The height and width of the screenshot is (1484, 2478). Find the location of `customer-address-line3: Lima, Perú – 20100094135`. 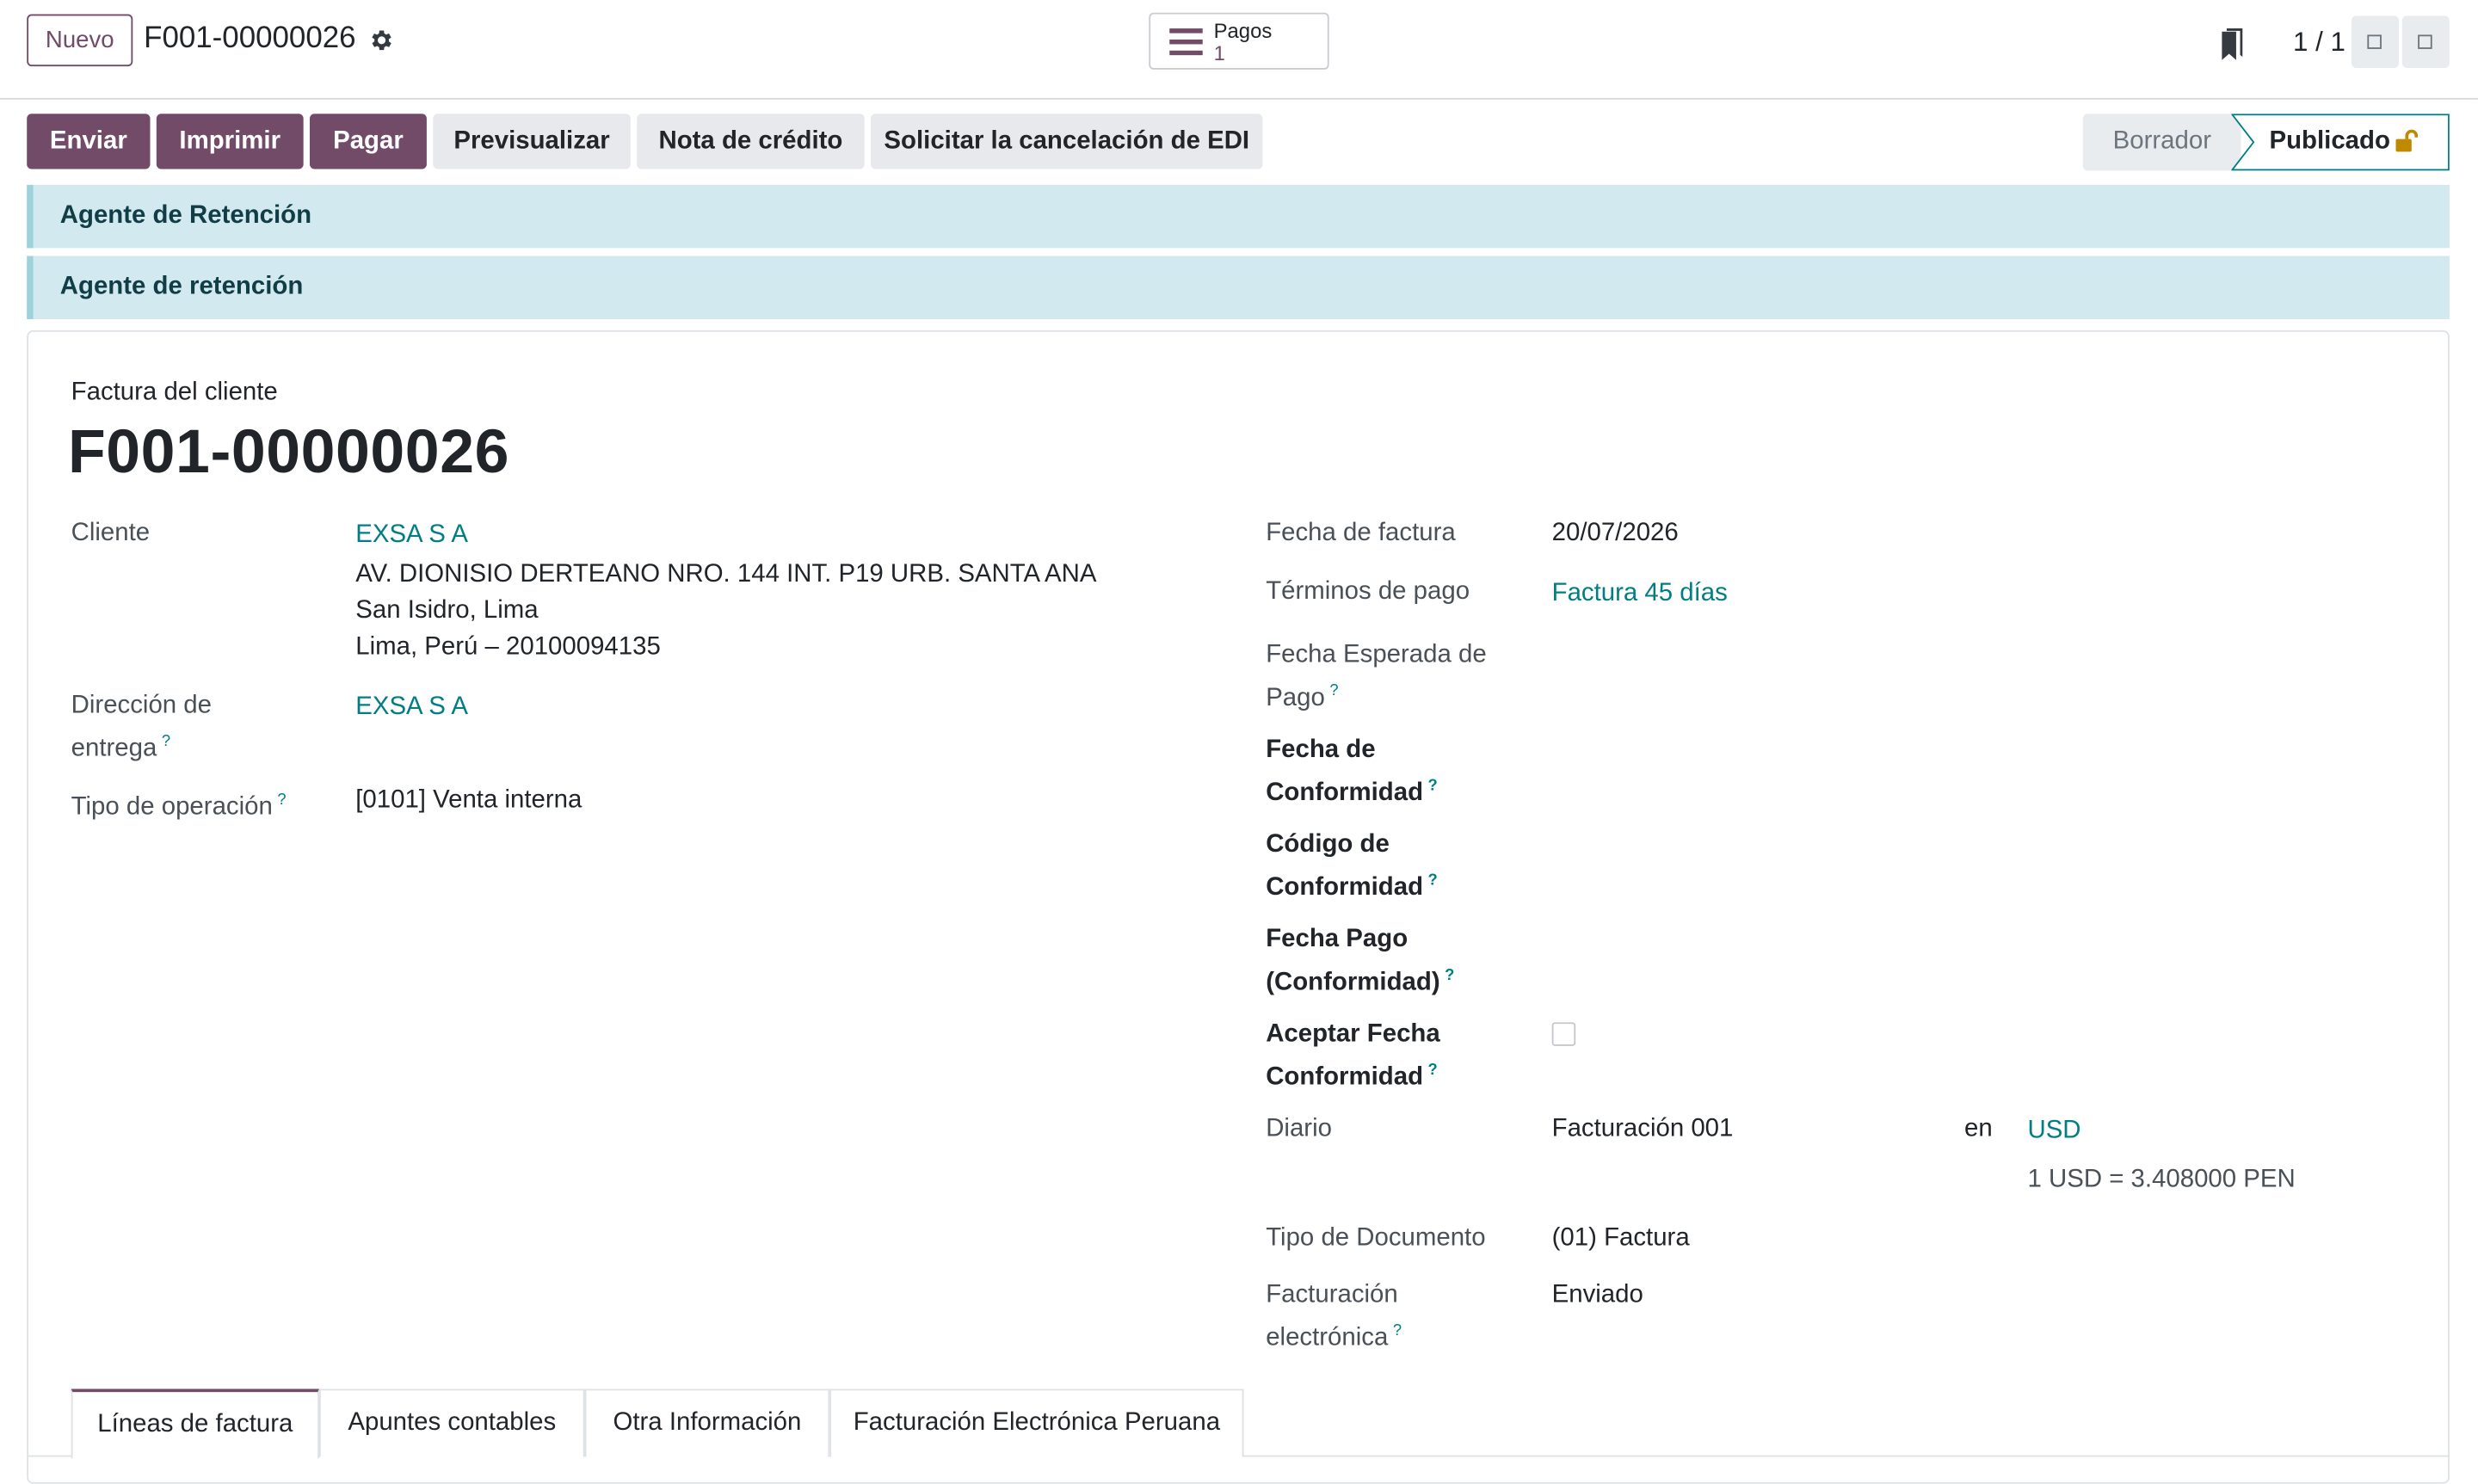

customer-address-line3: Lima, Perú – 20100094135 is located at coordinates (508, 647).